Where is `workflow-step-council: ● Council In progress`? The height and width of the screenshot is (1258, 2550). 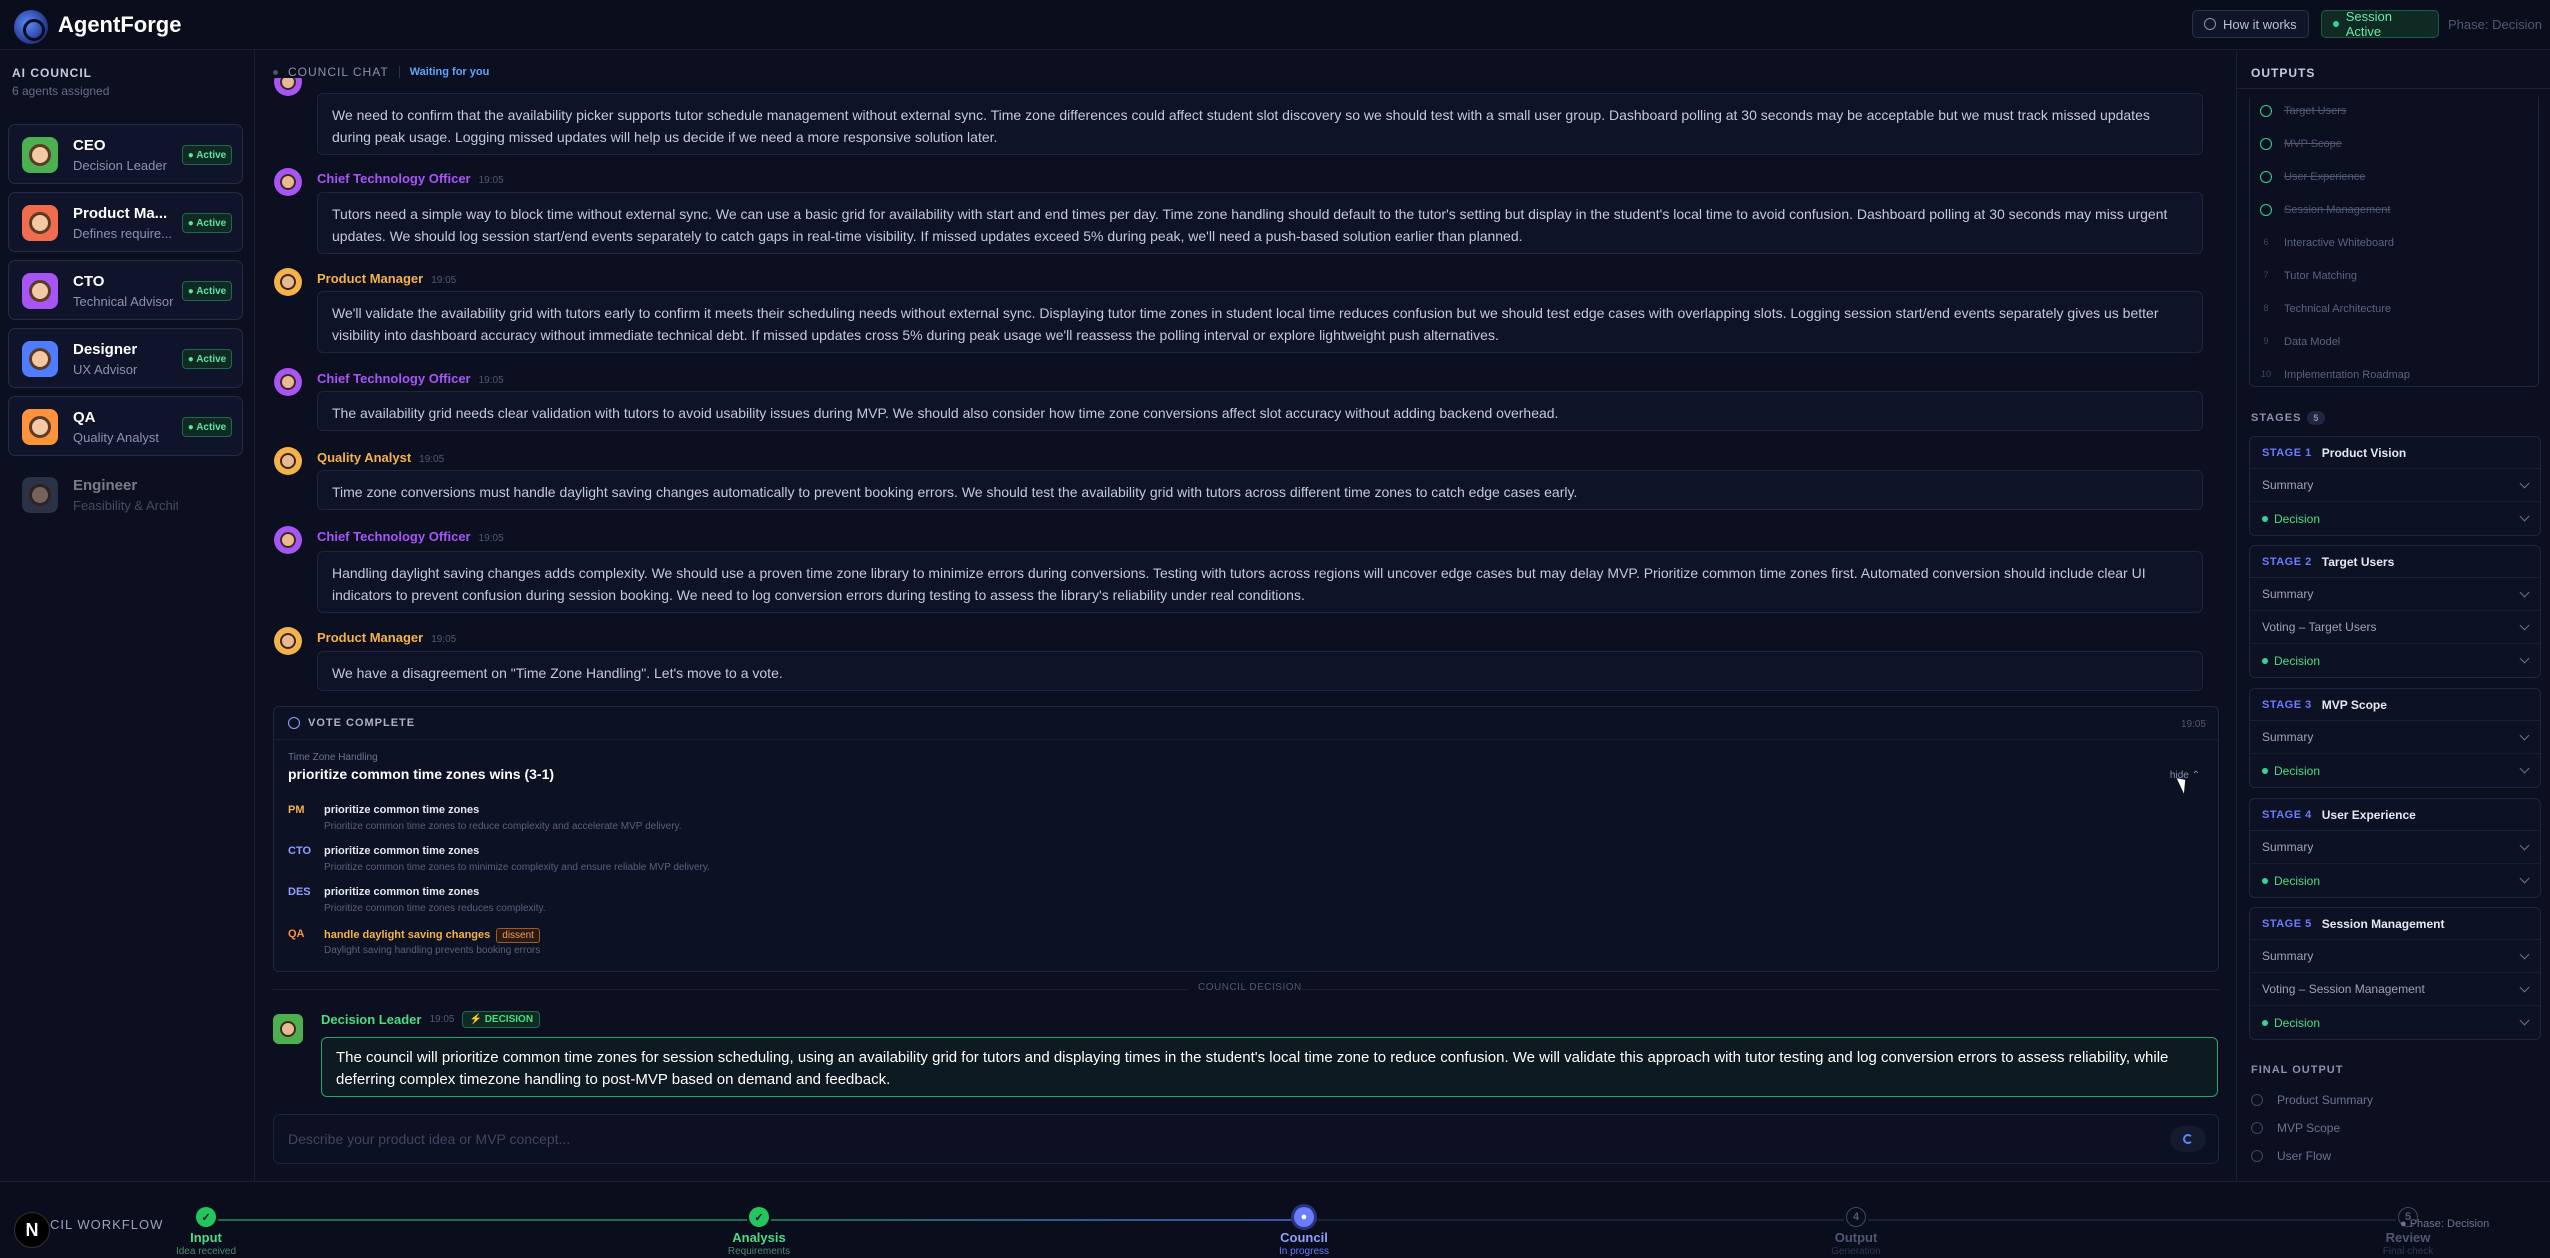
workflow-step-council: ● Council In progress is located at coordinates (1304, 1232).